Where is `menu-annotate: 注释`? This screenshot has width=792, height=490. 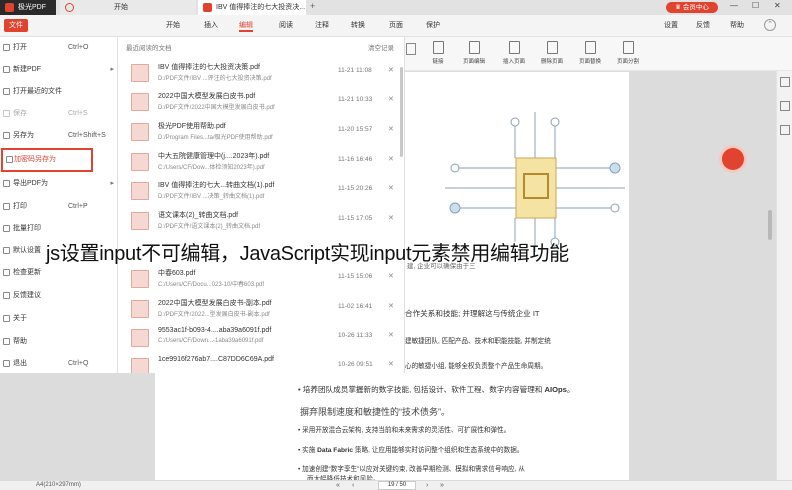
menu-annotate: 注释 is located at coordinates (322, 25).